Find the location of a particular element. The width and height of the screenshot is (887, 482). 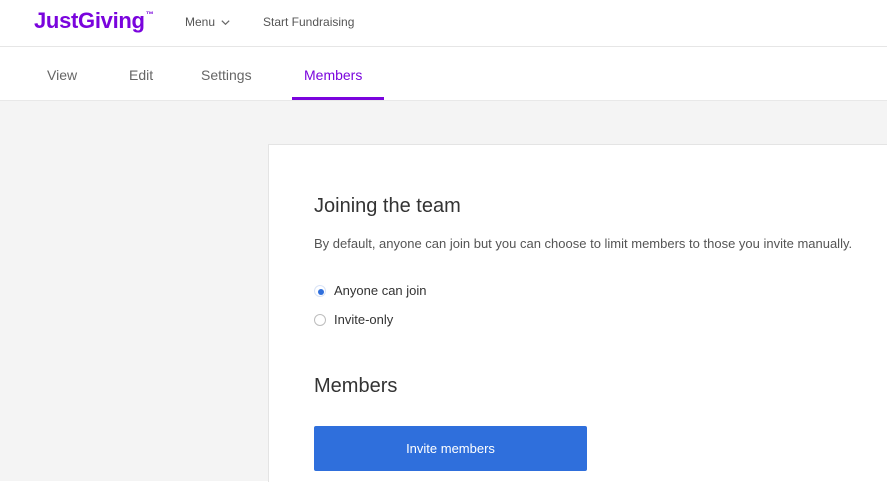

justgiving-logo: JustGiving™ is located at coordinates (94, 21).